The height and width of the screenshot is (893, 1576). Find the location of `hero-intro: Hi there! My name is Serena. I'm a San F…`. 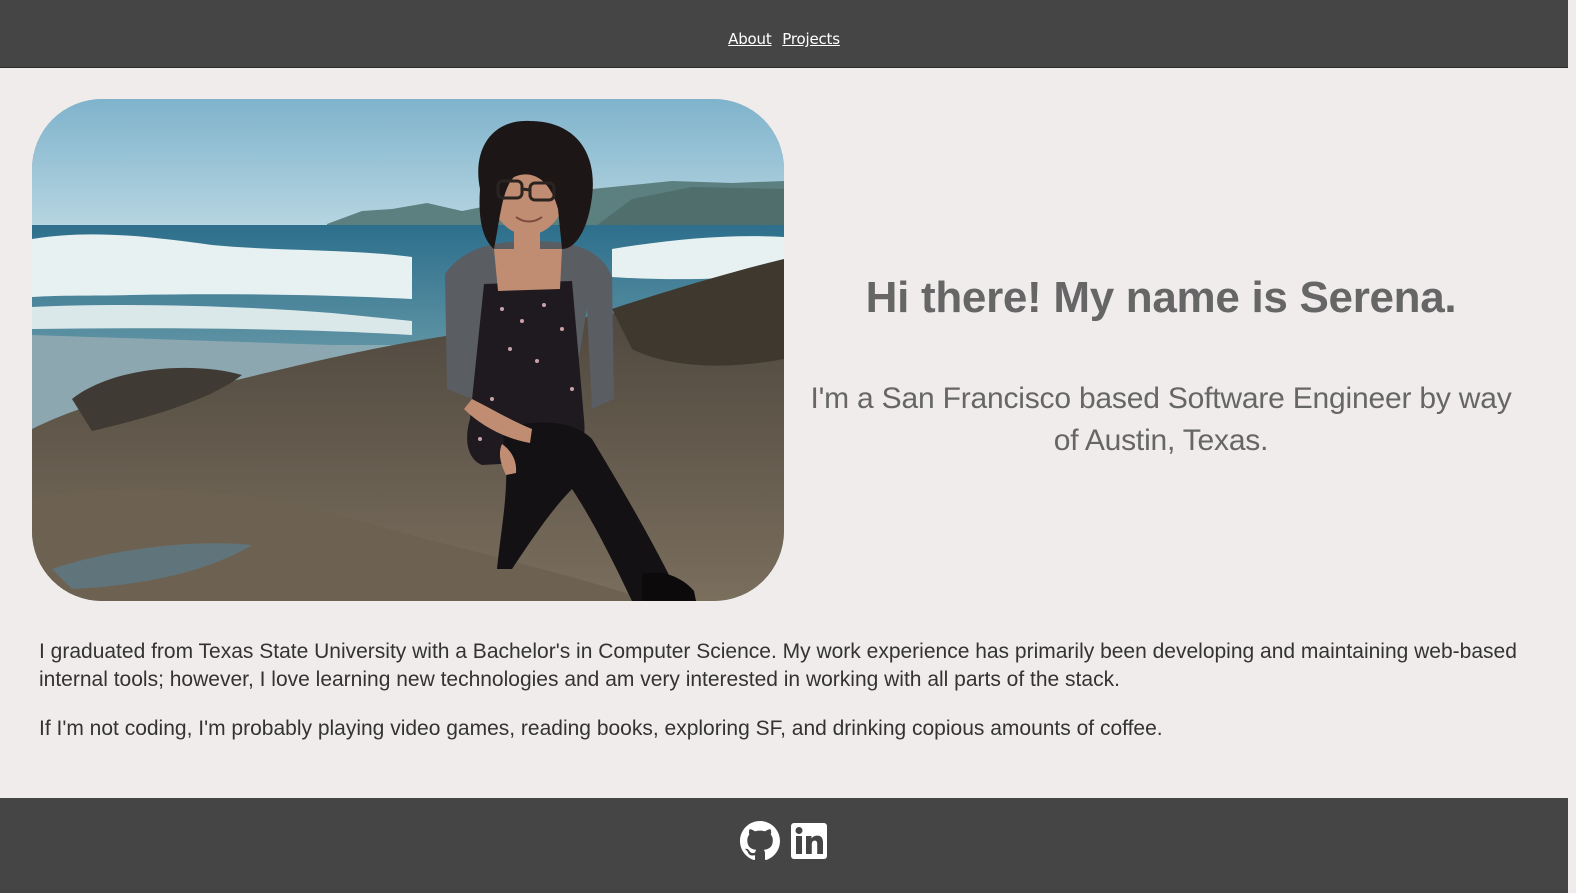

hero-intro: Hi there! My name is Serena. I'm a San F… is located at coordinates (1161, 366).